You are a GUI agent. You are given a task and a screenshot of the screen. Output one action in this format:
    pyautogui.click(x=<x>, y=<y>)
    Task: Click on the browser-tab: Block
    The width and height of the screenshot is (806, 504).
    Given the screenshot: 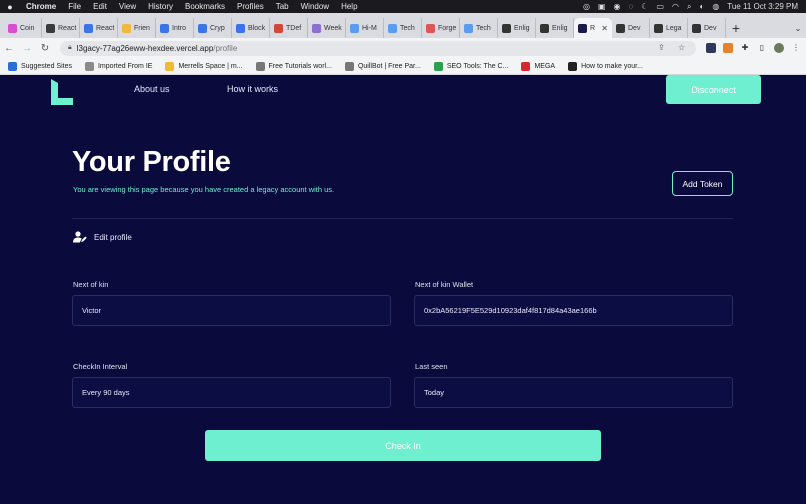 What is the action you would take?
    pyautogui.click(x=251, y=28)
    